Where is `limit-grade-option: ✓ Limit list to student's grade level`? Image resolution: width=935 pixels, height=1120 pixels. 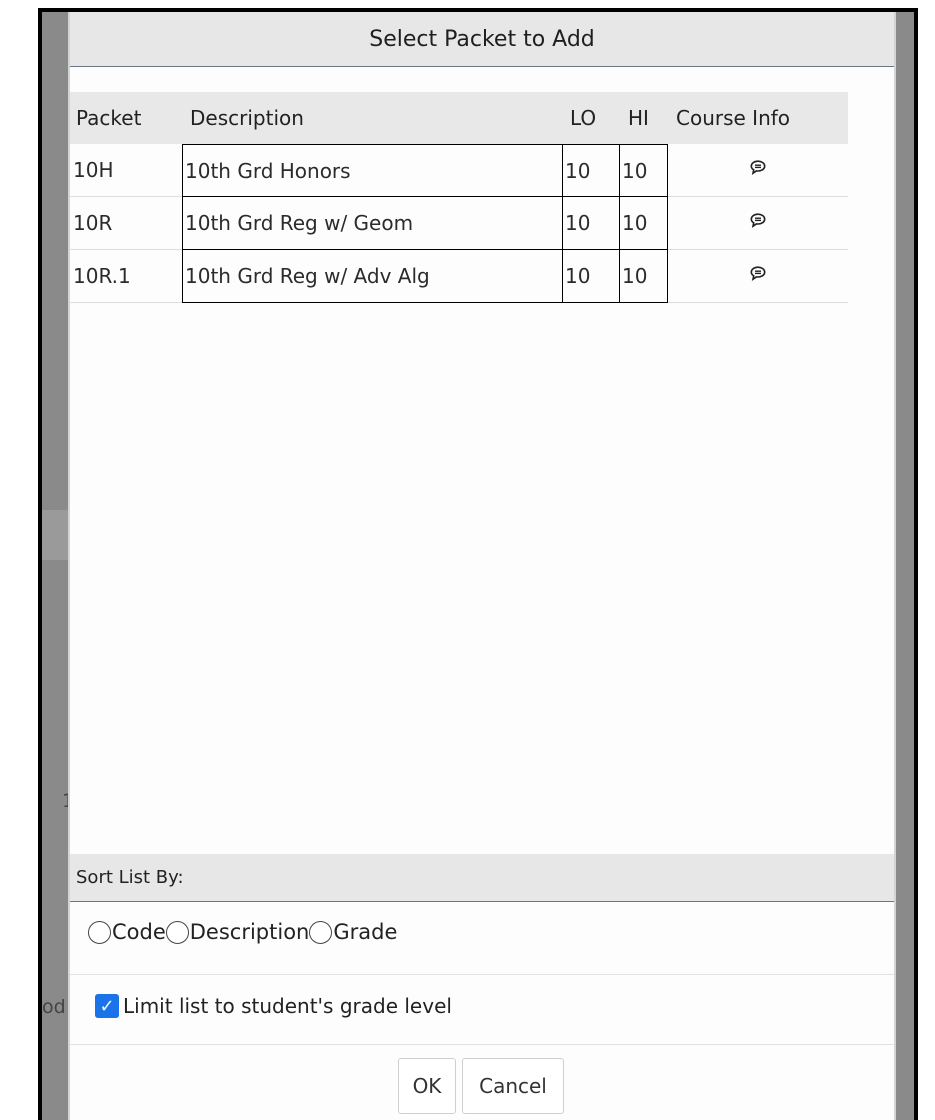
limit-grade-option: ✓ Limit list to student's grade level is located at coordinates (273, 1006).